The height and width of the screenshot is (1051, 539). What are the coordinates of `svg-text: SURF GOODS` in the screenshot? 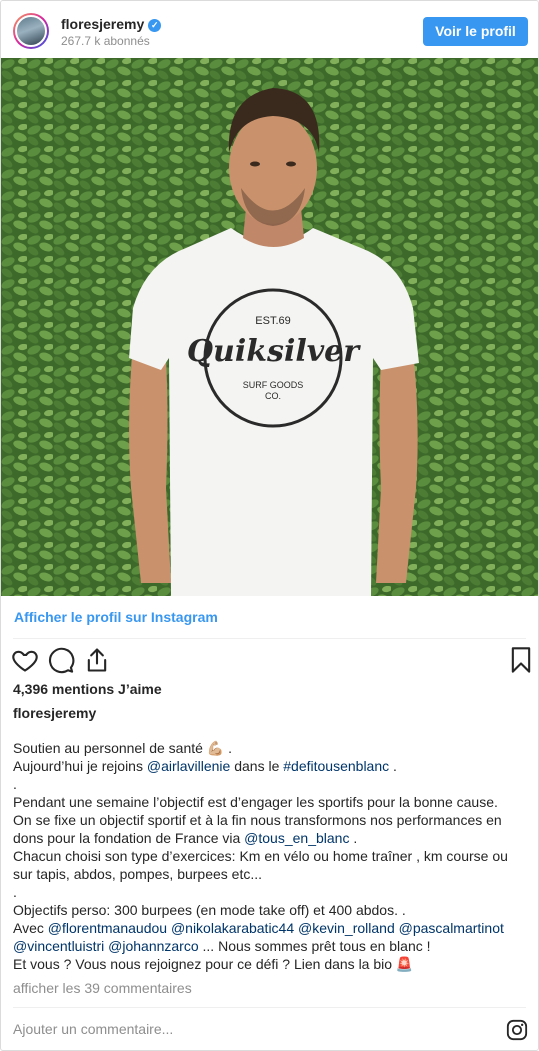 It's located at (273, 385).